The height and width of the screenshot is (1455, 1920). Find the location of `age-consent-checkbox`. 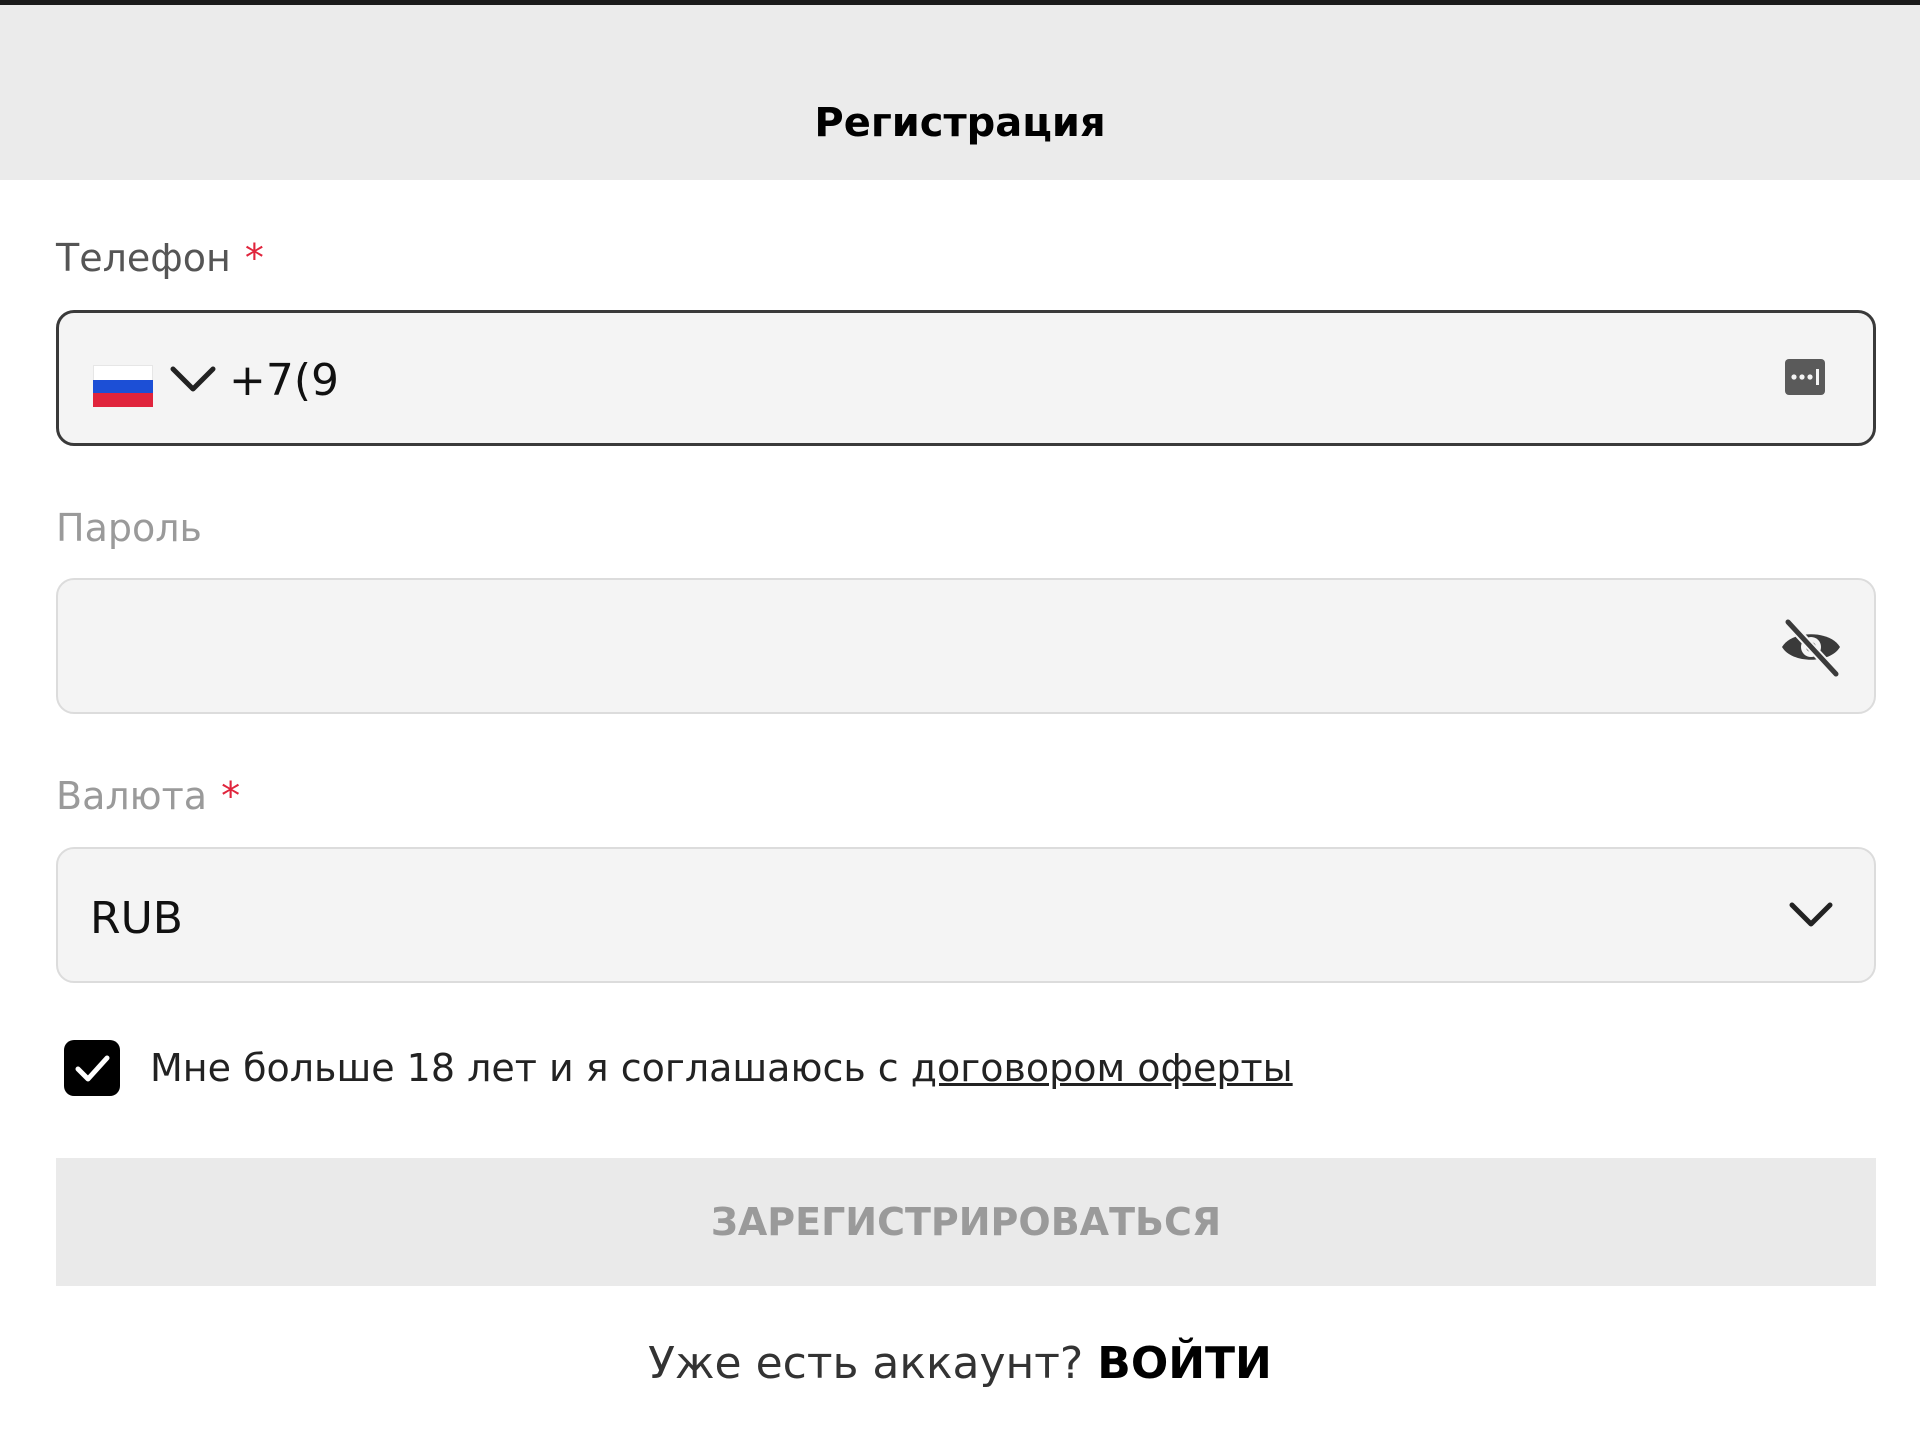

age-consent-checkbox is located at coordinates (92, 1068).